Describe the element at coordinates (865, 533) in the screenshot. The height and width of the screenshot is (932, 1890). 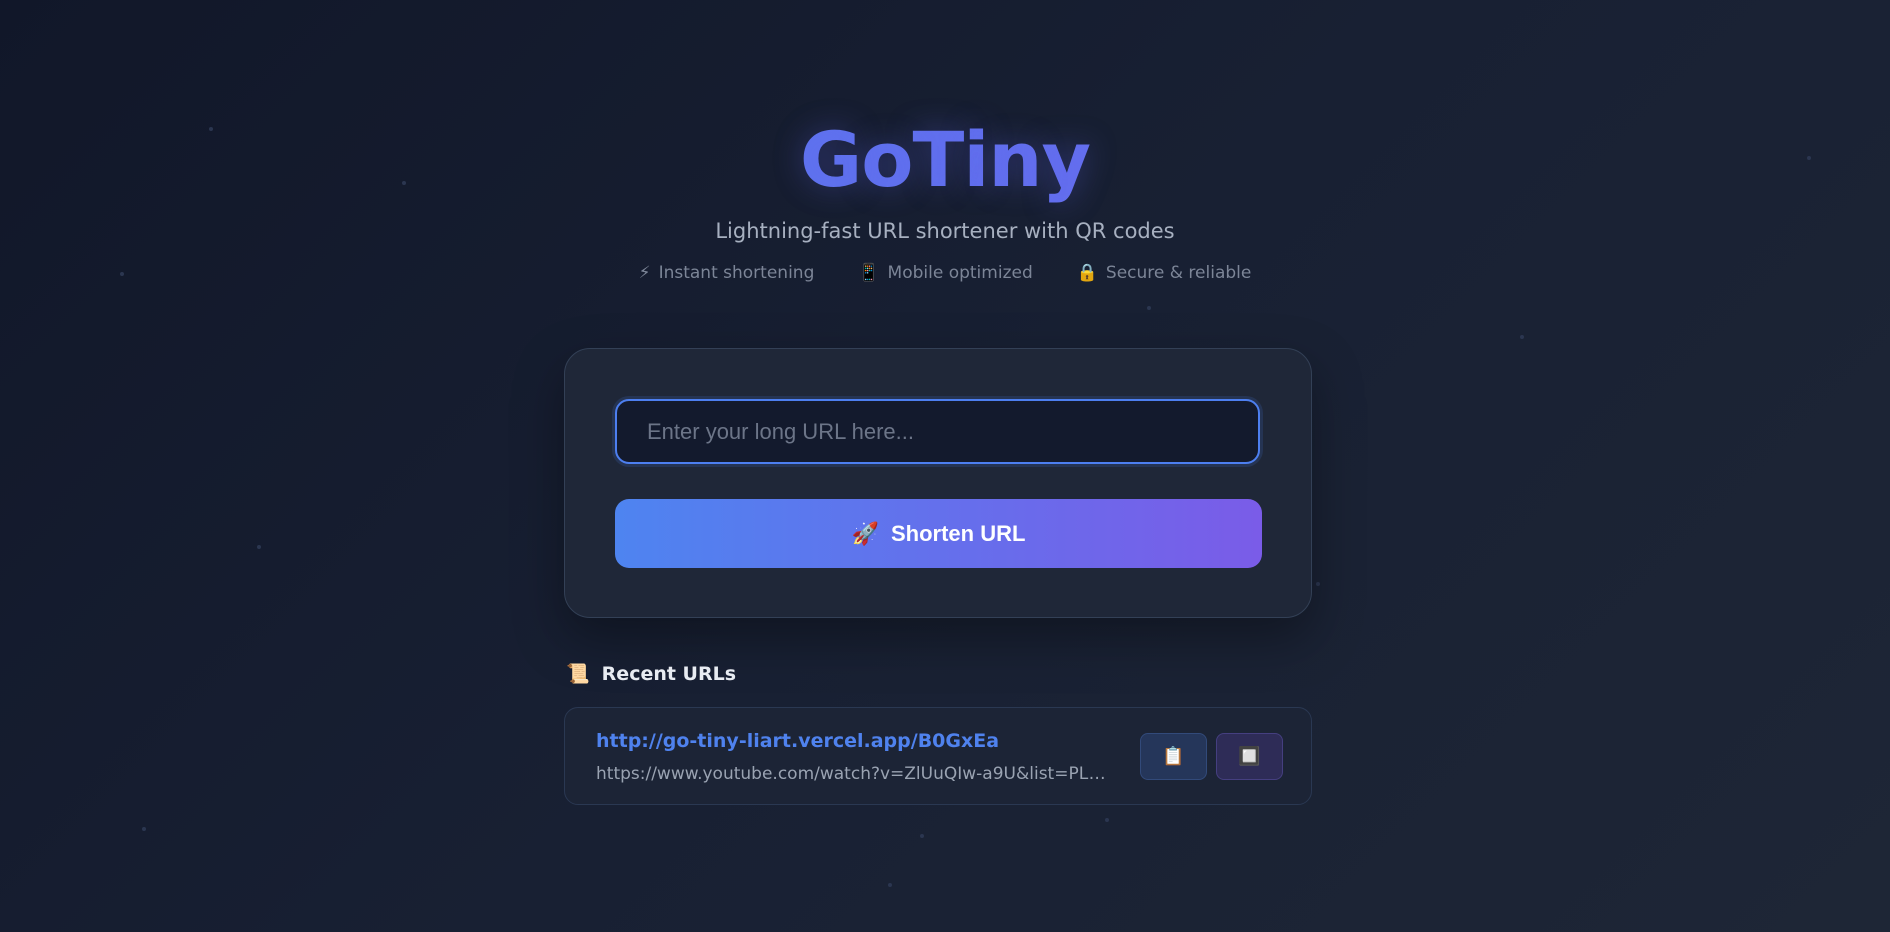
I see `rocket-icon: 🚀` at that location.